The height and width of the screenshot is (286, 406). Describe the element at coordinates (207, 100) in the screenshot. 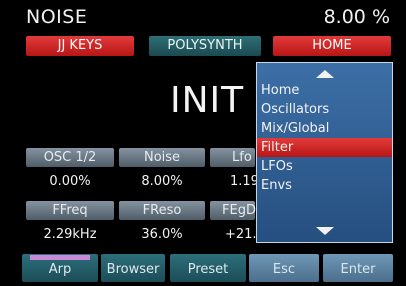

I see `preset-name: INIT` at that location.